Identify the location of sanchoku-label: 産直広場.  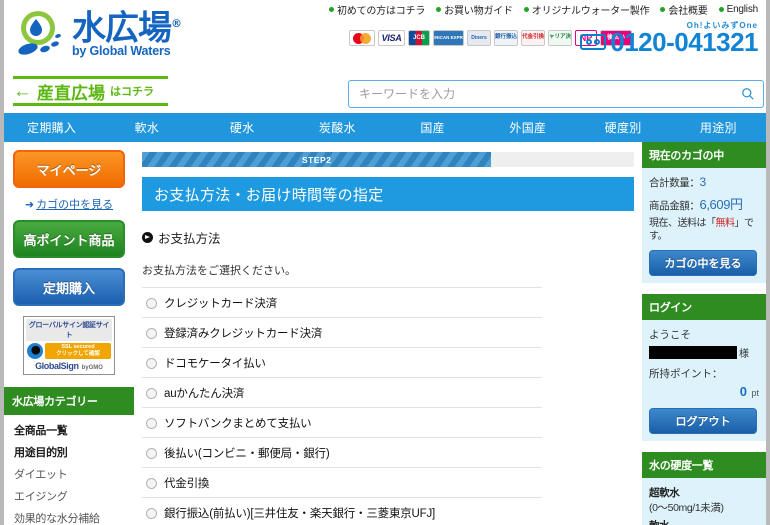
(71, 93).